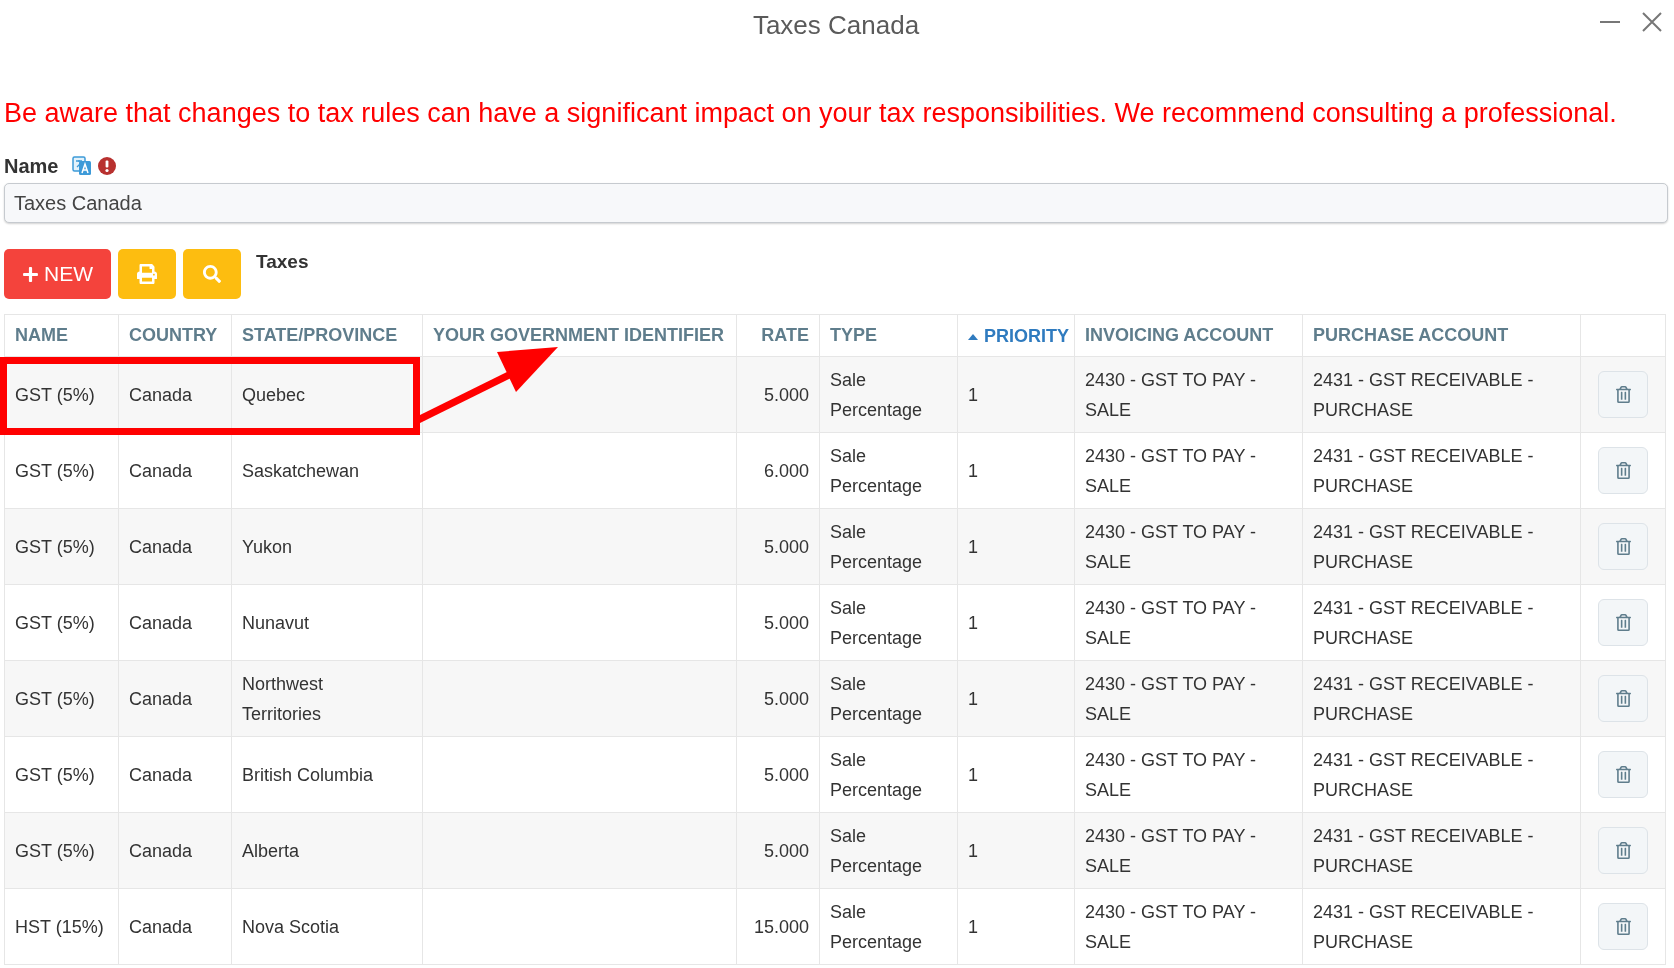 Image resolution: width=1674 pixels, height=968 pixels. Describe the element at coordinates (836, 25) in the screenshot. I see `window-title: Taxes Canada` at that location.